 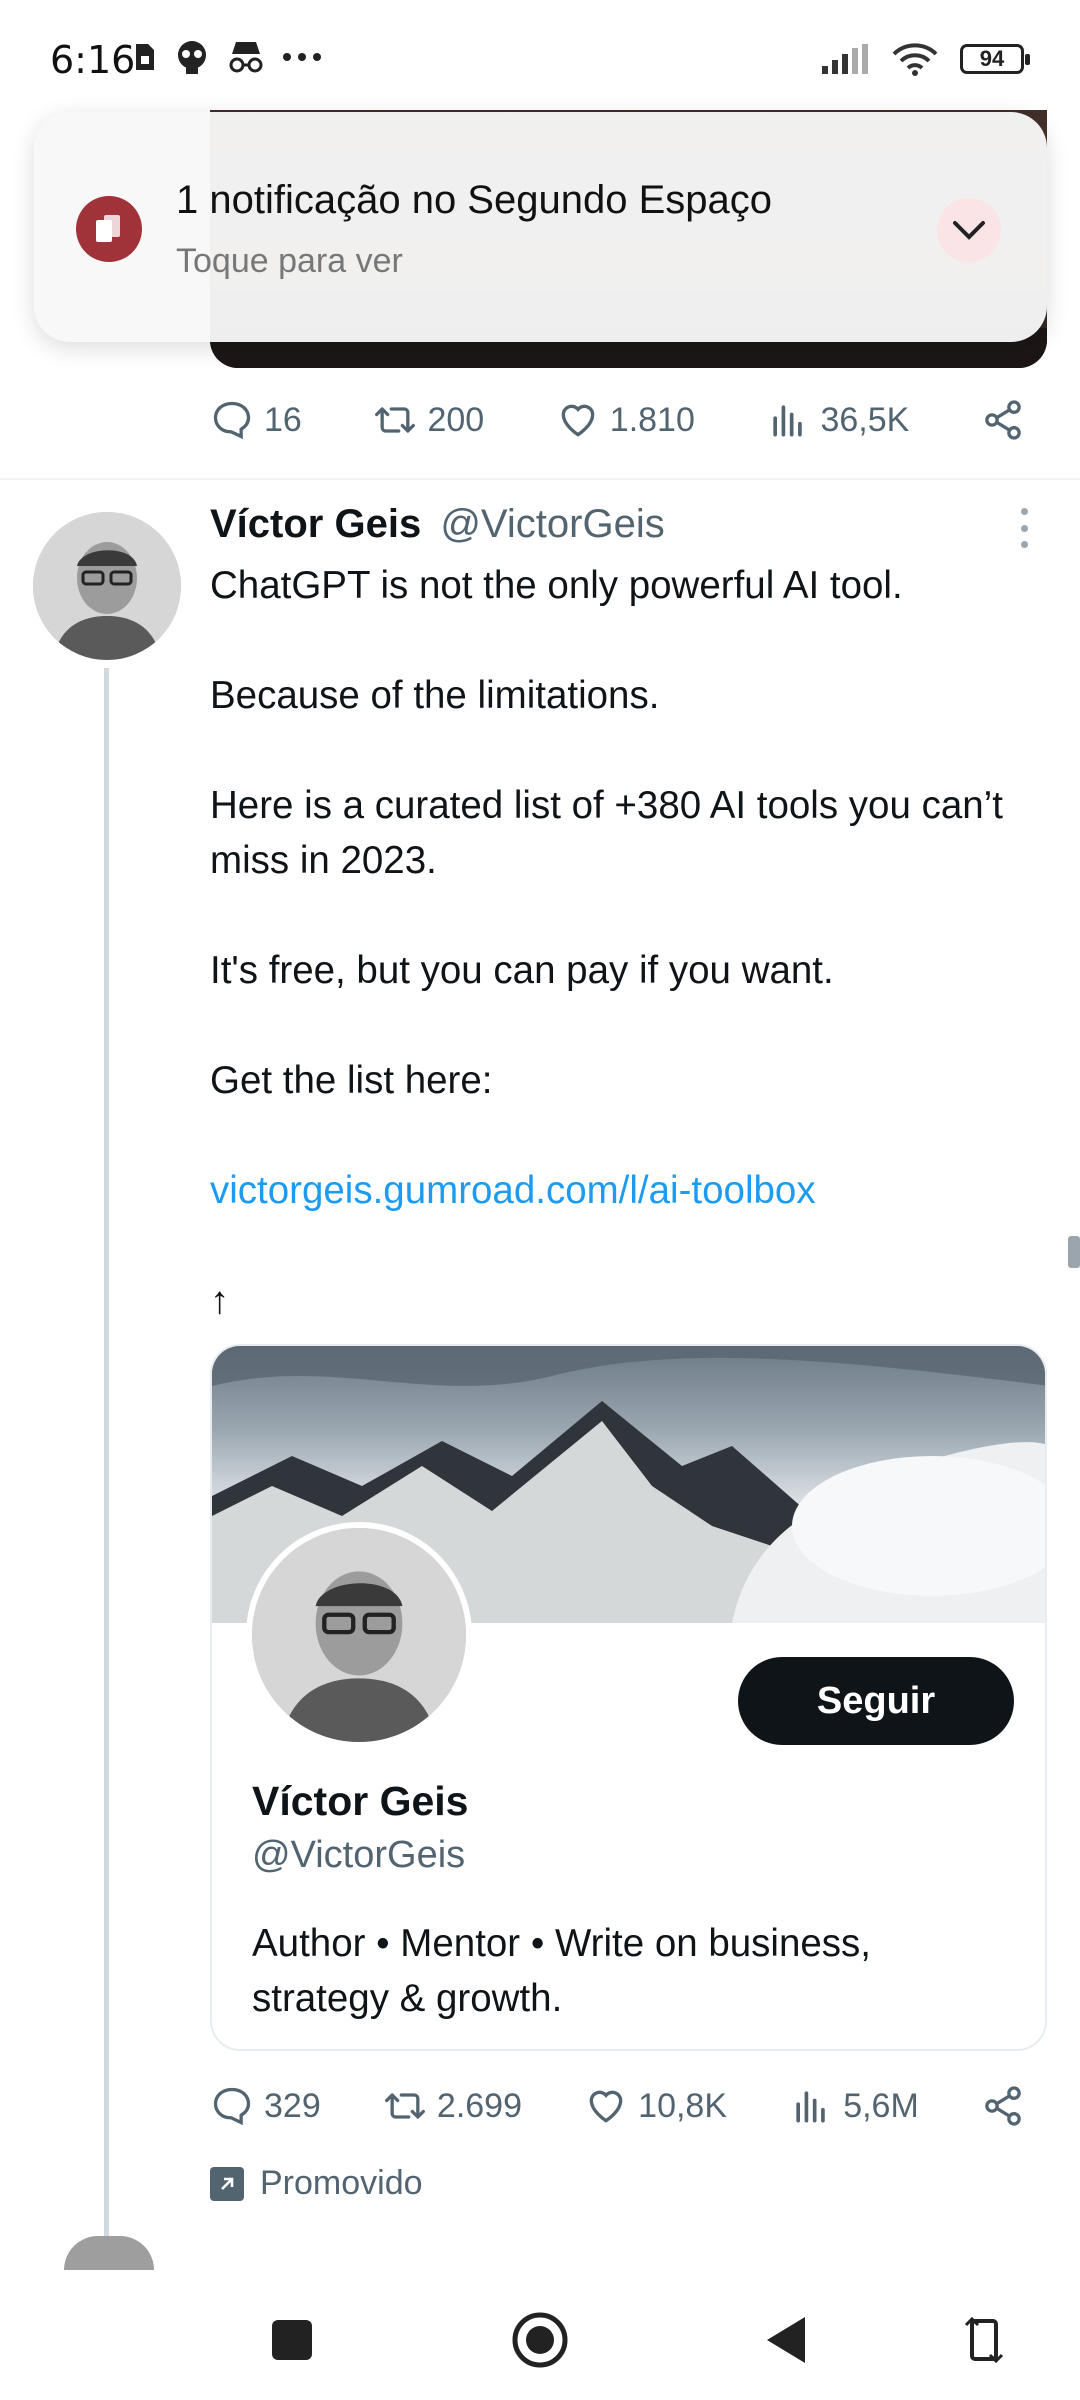 I want to click on tweet-divider, so click(x=540, y=479).